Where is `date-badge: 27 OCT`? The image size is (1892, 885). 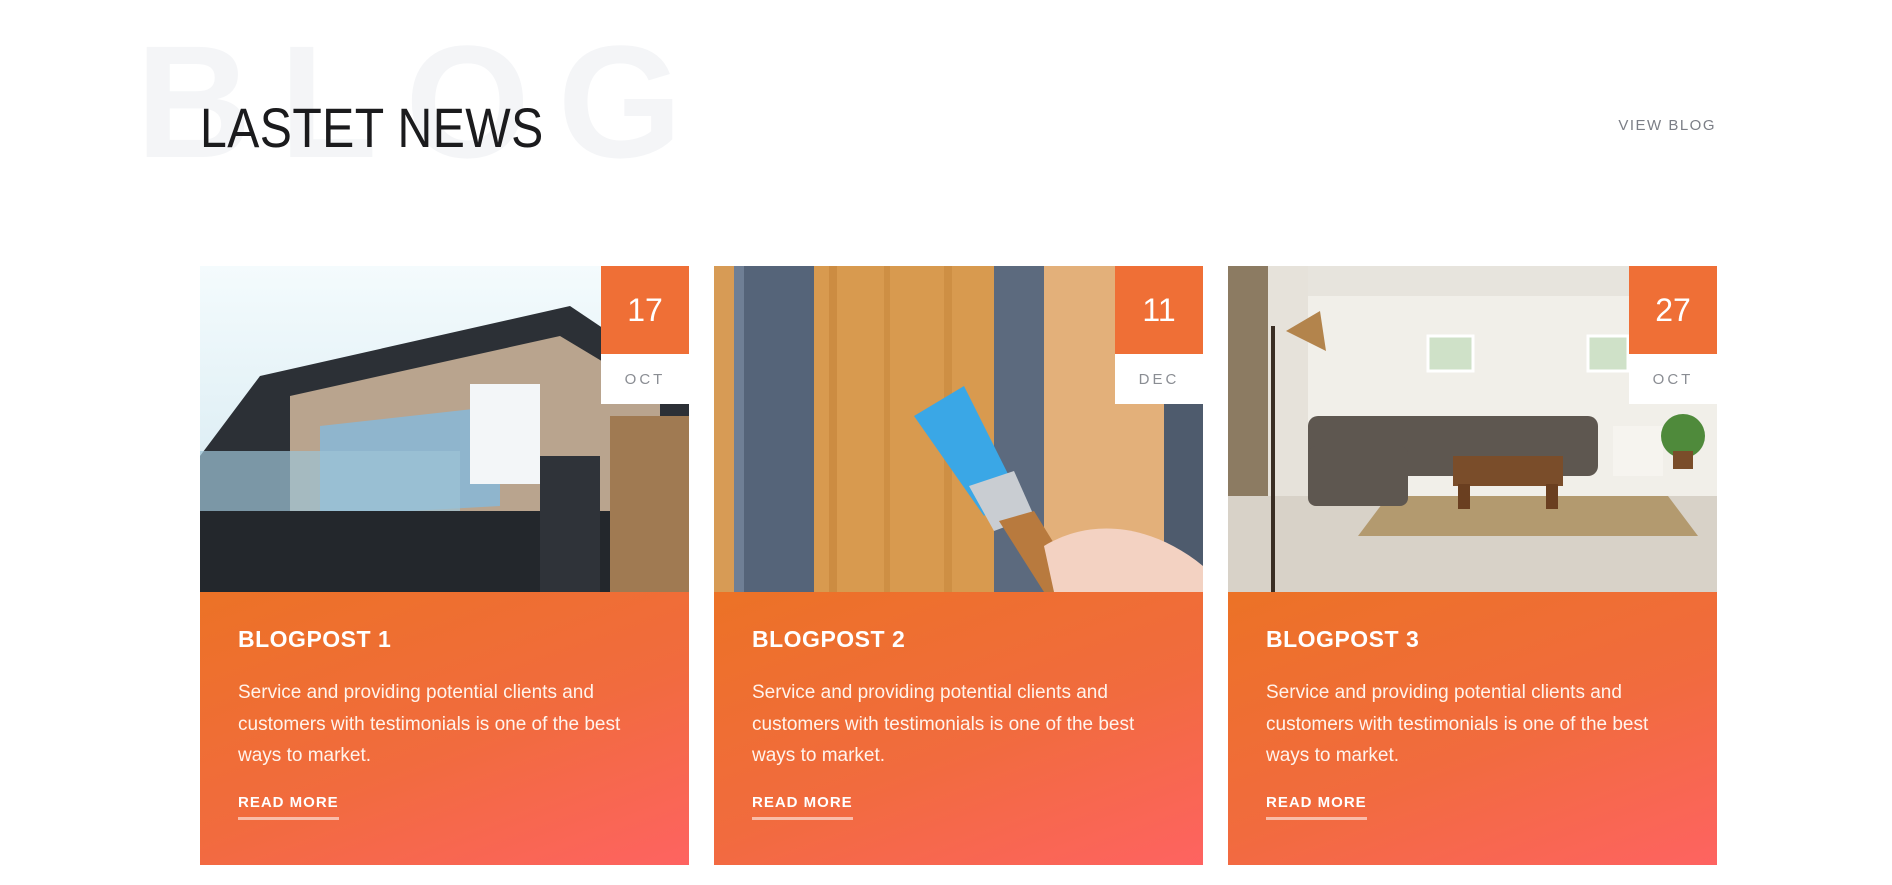 date-badge: 27 OCT is located at coordinates (1673, 335).